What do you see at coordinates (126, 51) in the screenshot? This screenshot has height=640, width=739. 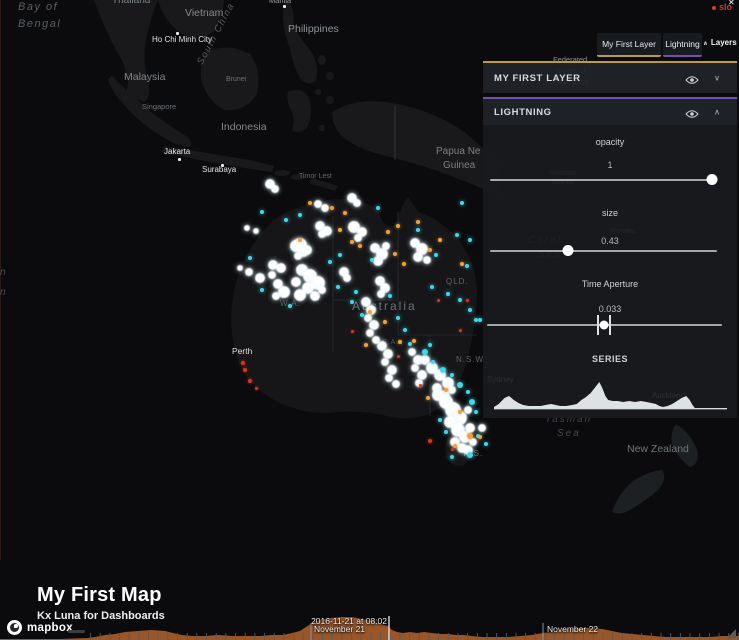 I see `land-indochina` at bounding box center [126, 51].